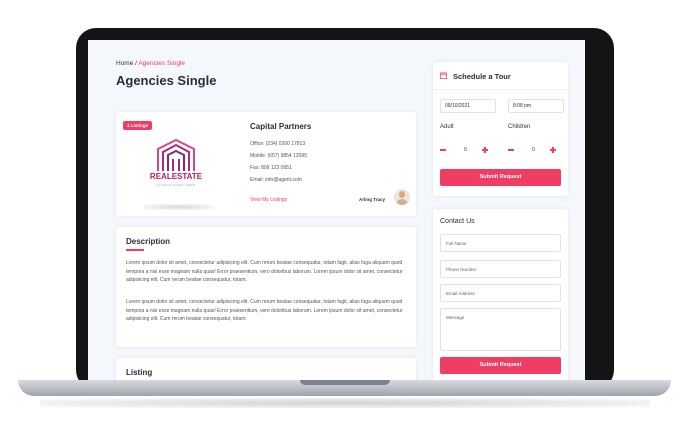  Describe the element at coordinates (500, 89) in the screenshot. I see `schedule-divider` at that location.